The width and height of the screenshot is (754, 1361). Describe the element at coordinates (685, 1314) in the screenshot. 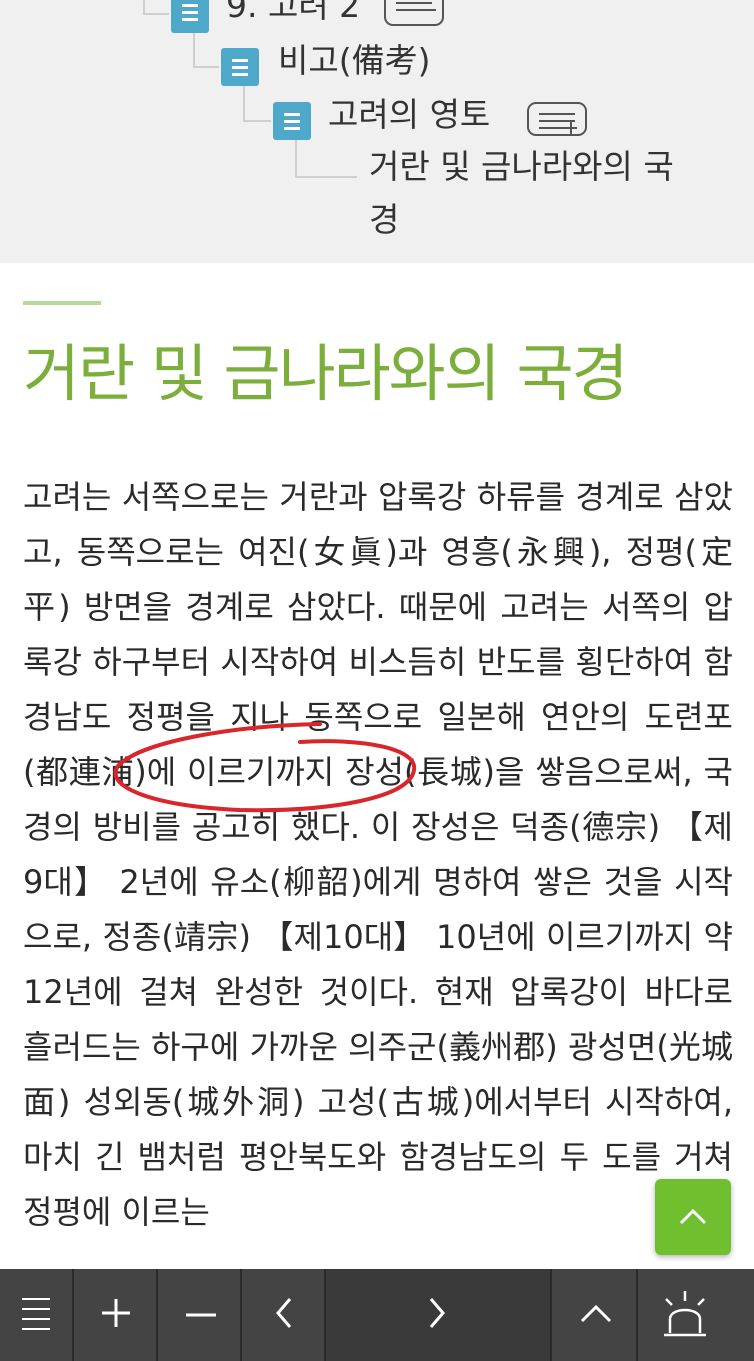

I see `alarm-light-icon` at that location.